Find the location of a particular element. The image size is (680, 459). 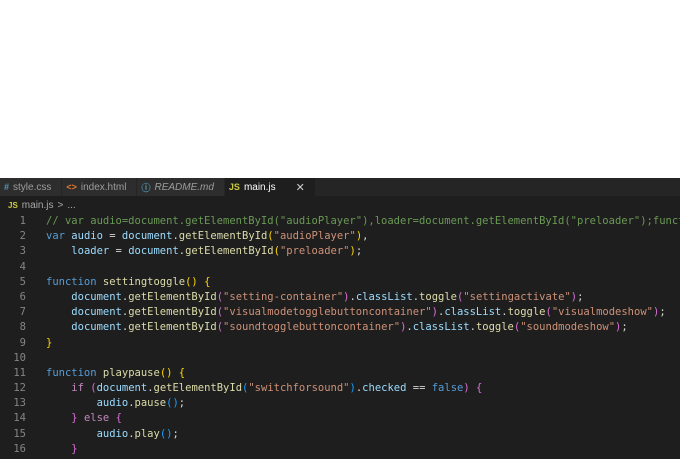

line-number: 5 is located at coordinates (22, 281).